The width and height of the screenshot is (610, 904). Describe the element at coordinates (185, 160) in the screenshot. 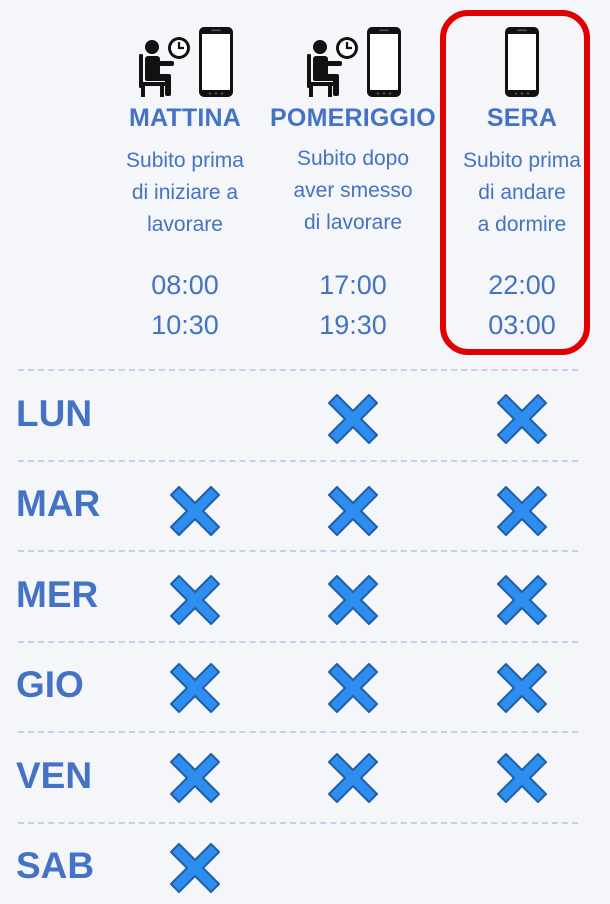

I see `description-line: Subito prima` at that location.